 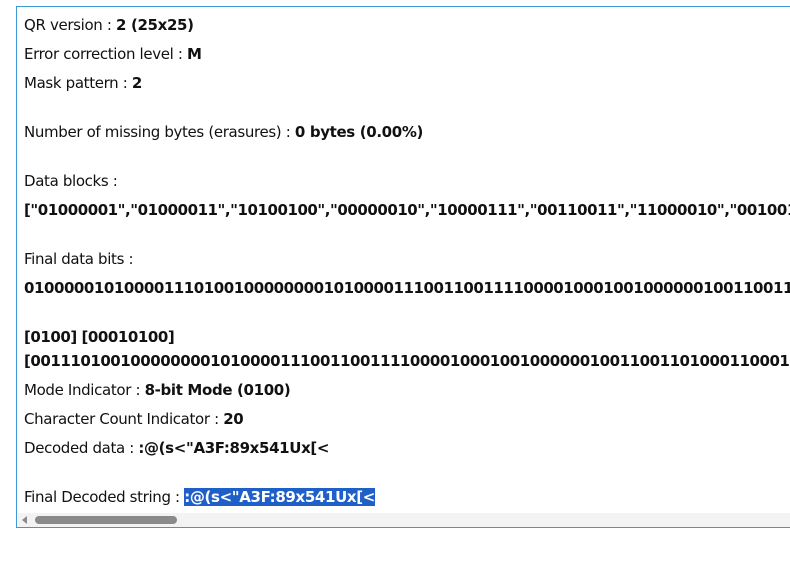 I want to click on qr-version-label: QR version :, so click(x=68, y=25).